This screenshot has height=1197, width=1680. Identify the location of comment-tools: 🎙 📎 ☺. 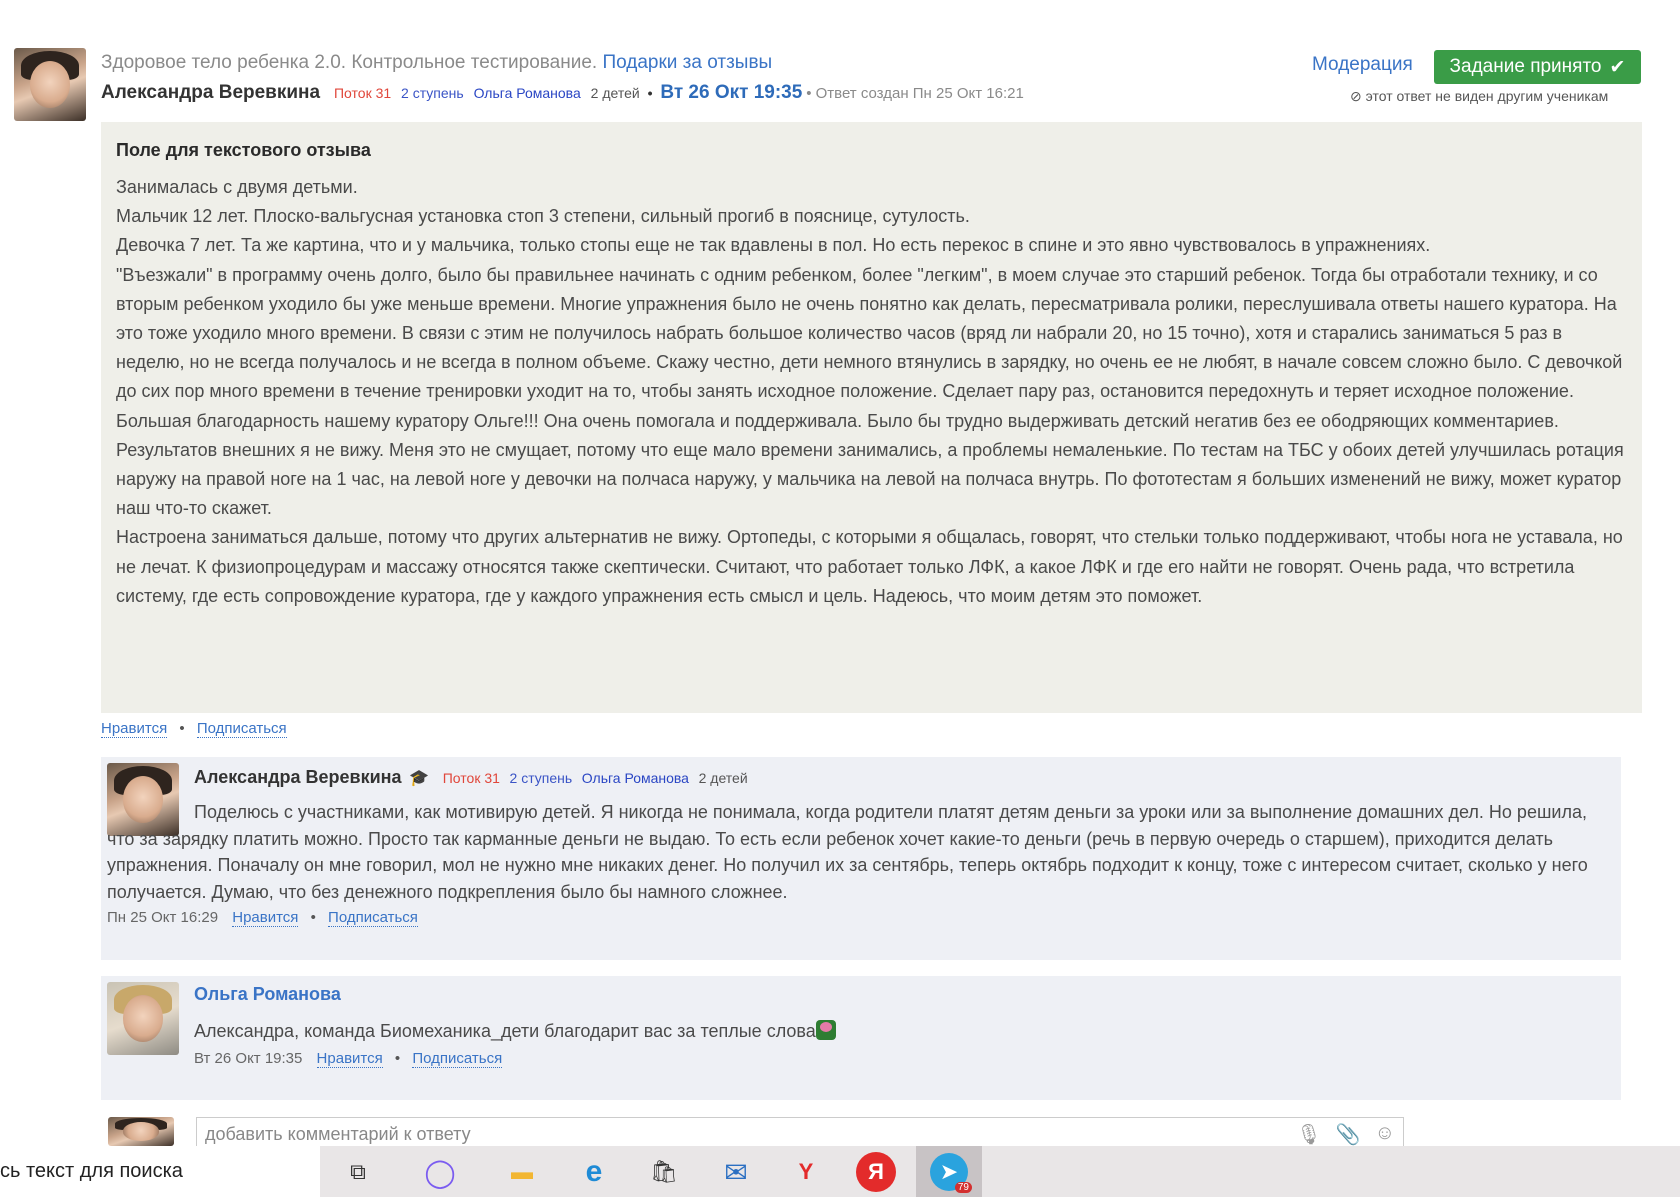
(1345, 1134).